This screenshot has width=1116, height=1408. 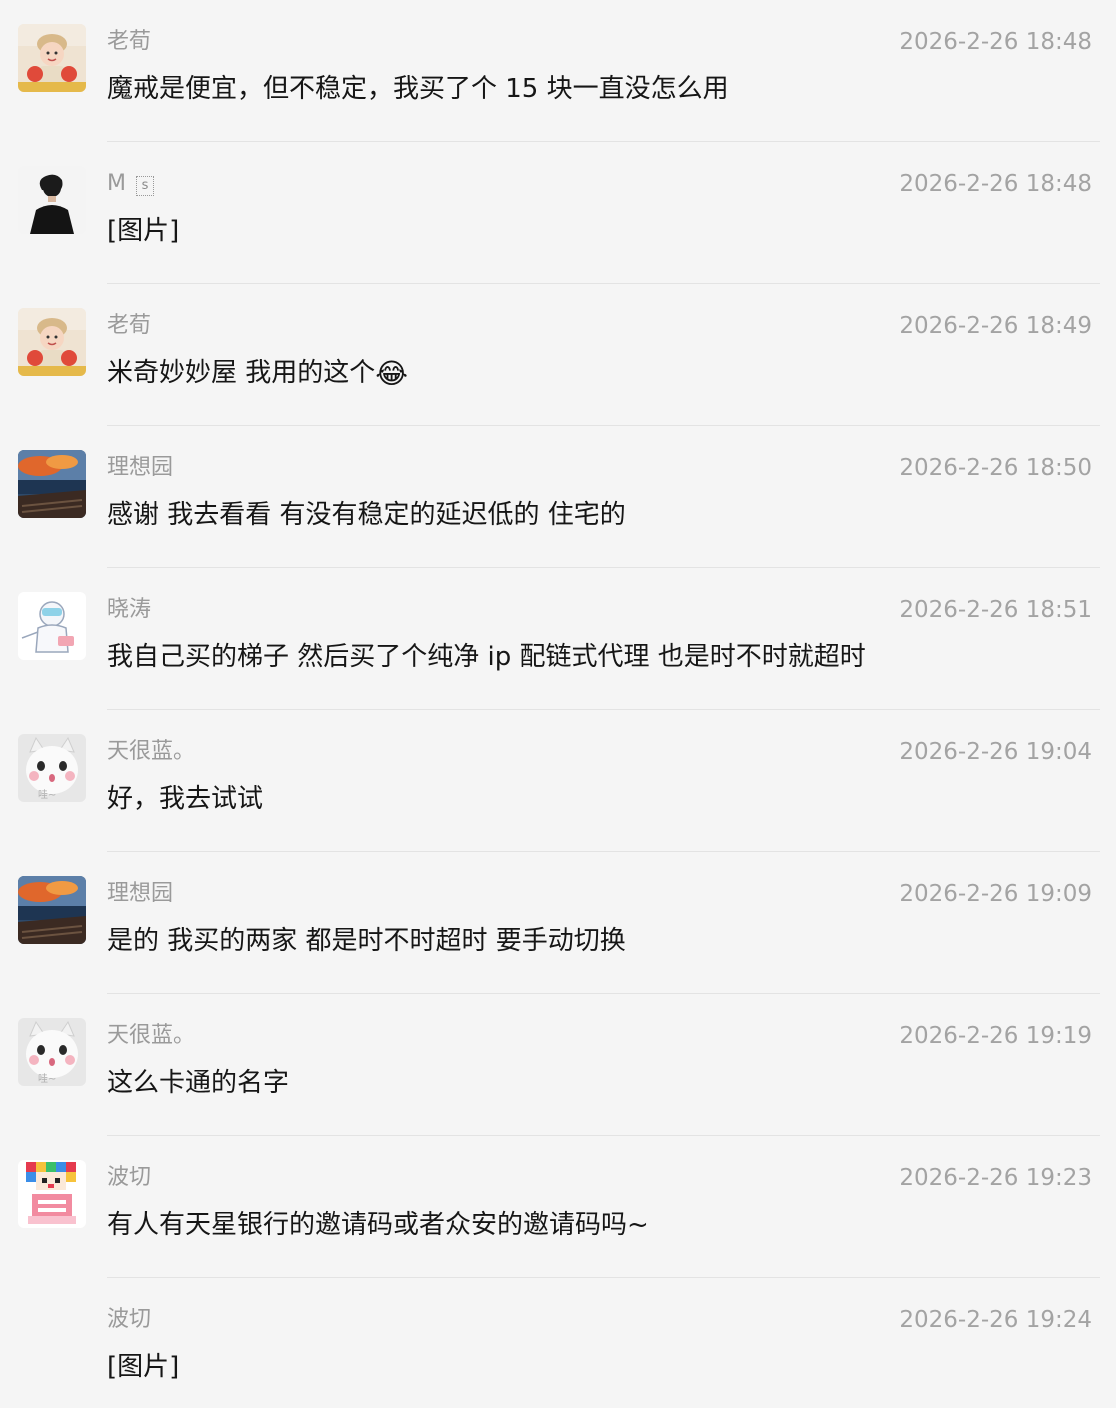 I want to click on silhouette-avatar-icon, so click(x=52, y=200).